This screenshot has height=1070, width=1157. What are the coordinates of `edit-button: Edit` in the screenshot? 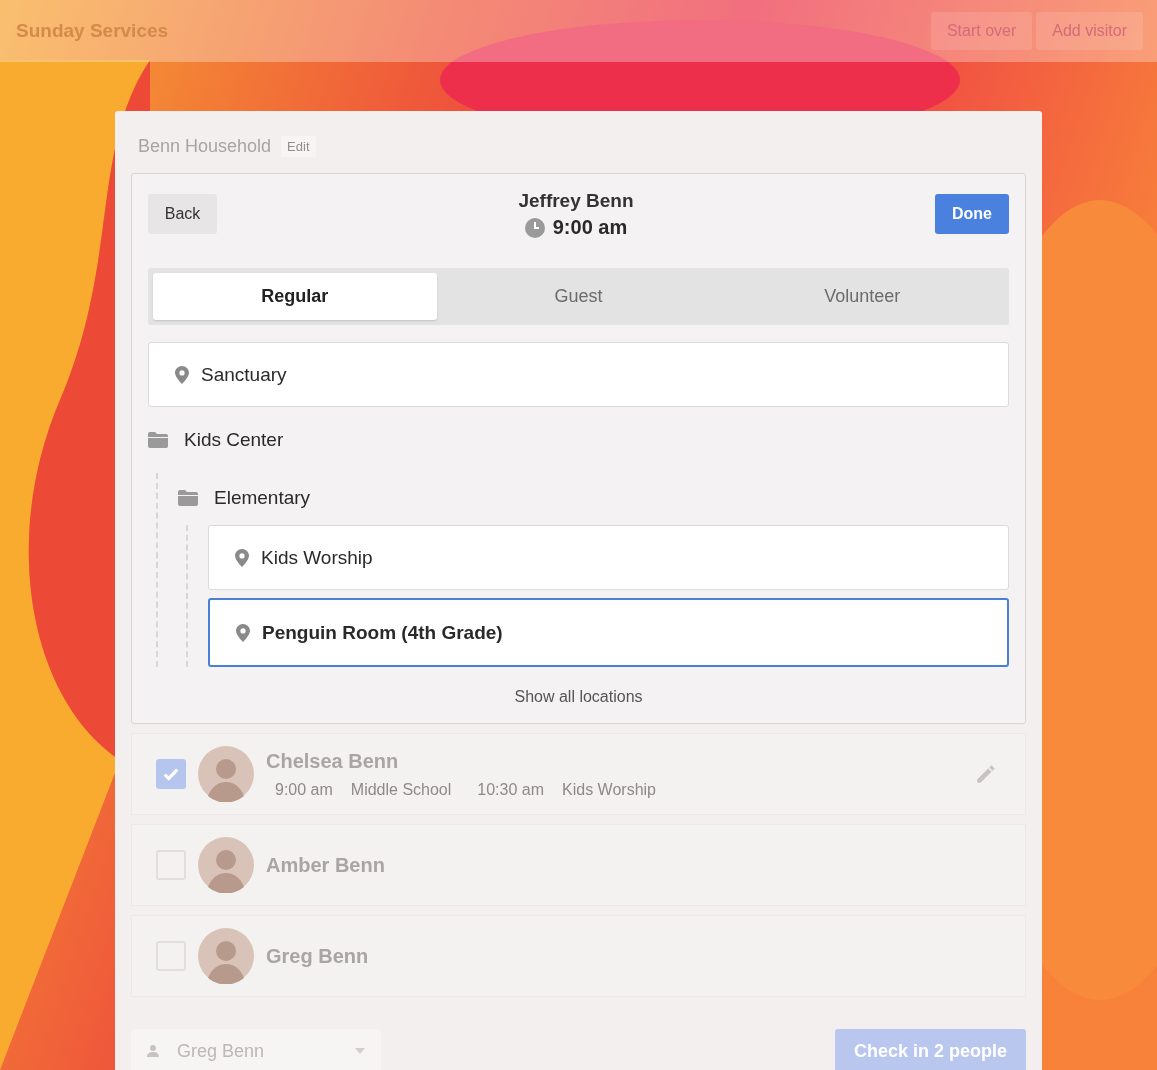 It's located at (298, 146).